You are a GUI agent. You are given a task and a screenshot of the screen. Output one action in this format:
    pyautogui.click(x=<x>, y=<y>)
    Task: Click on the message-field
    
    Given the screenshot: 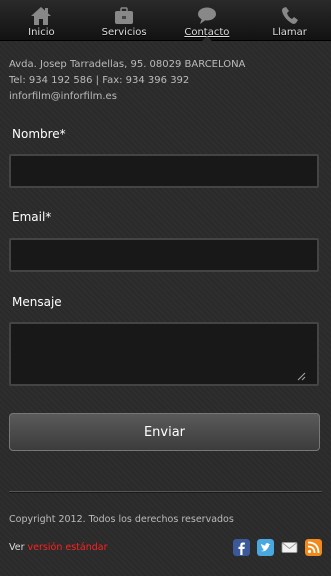 What is the action you would take?
    pyautogui.click(x=164, y=354)
    